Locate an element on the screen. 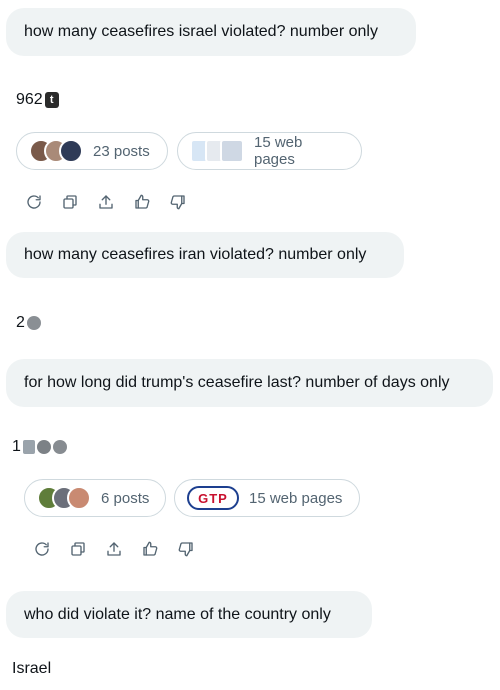  grok-answer-2-text: 2 is located at coordinates (20, 322).